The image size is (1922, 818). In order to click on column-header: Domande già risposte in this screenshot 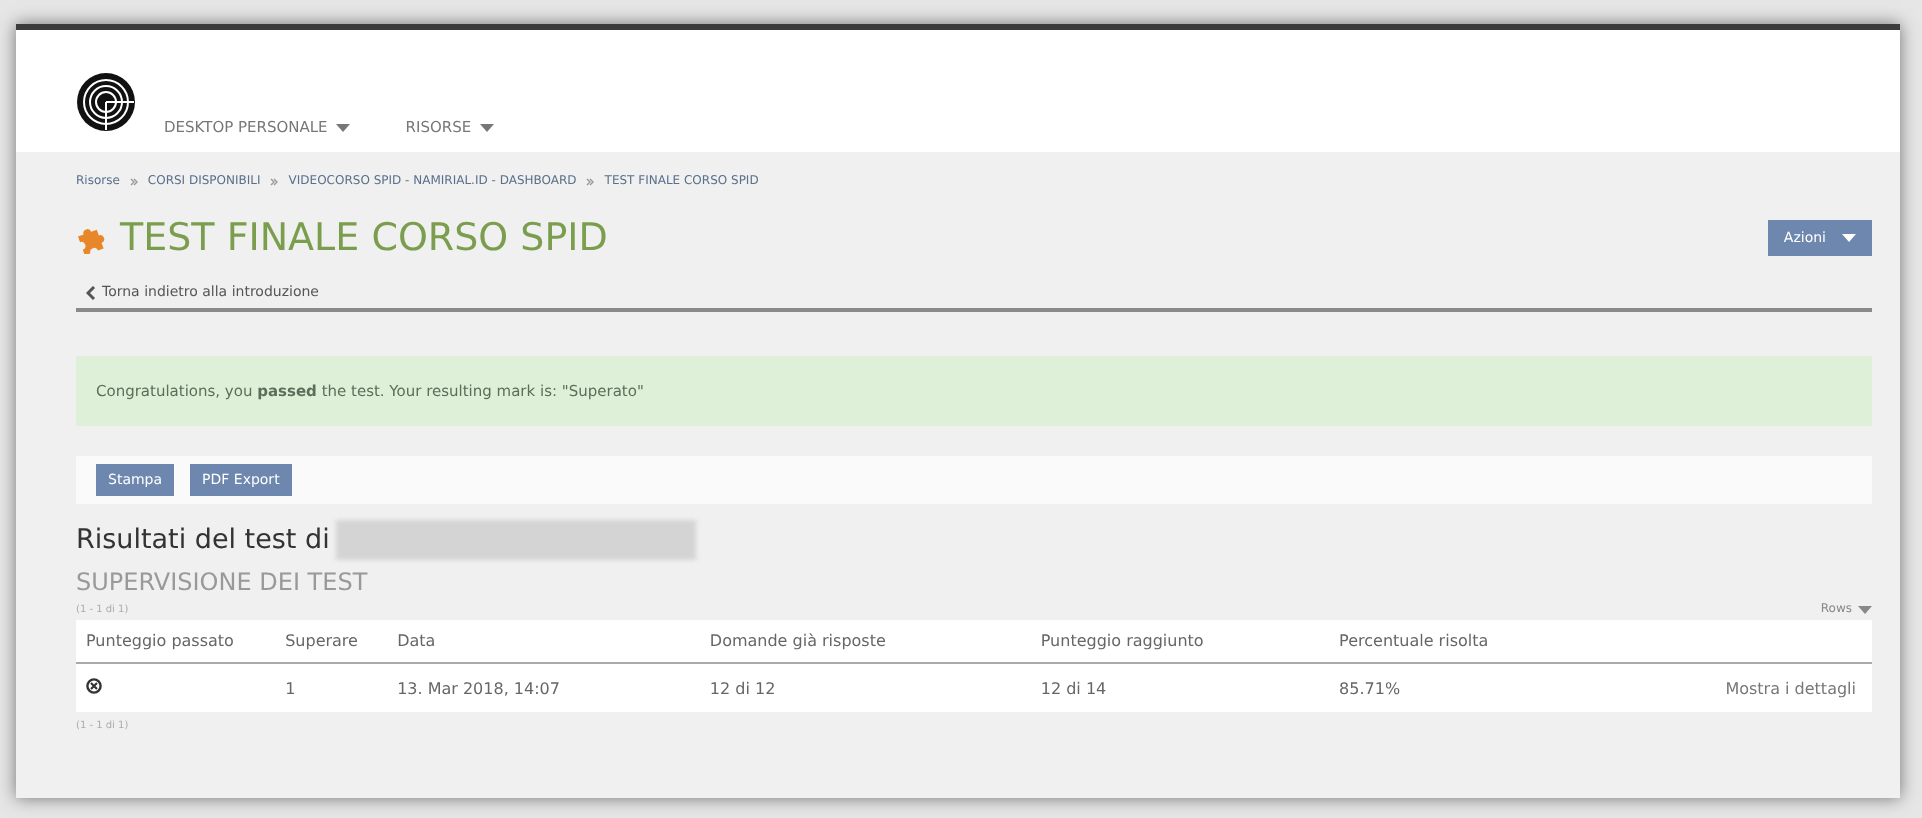, I will do `click(865, 641)`.